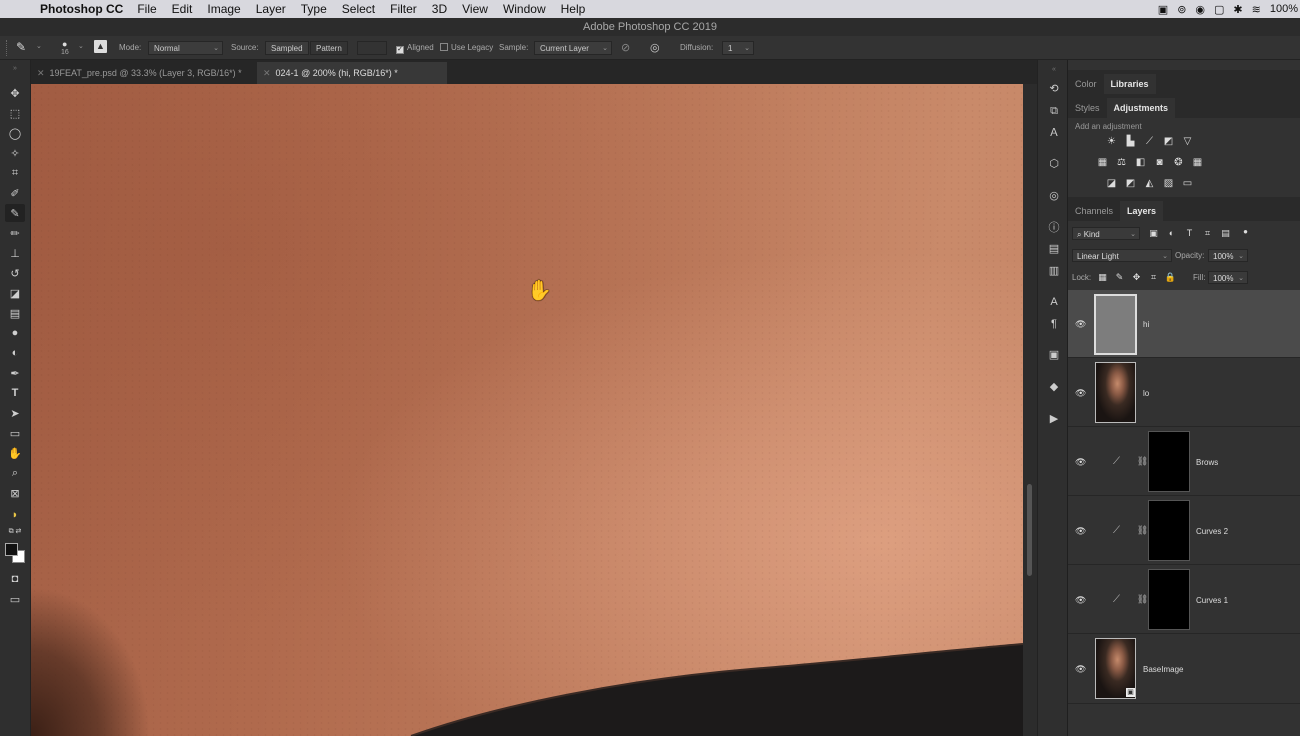 This screenshot has height=736, width=1300. I want to click on opacity-field: 100% ⌄, so click(1228, 255).